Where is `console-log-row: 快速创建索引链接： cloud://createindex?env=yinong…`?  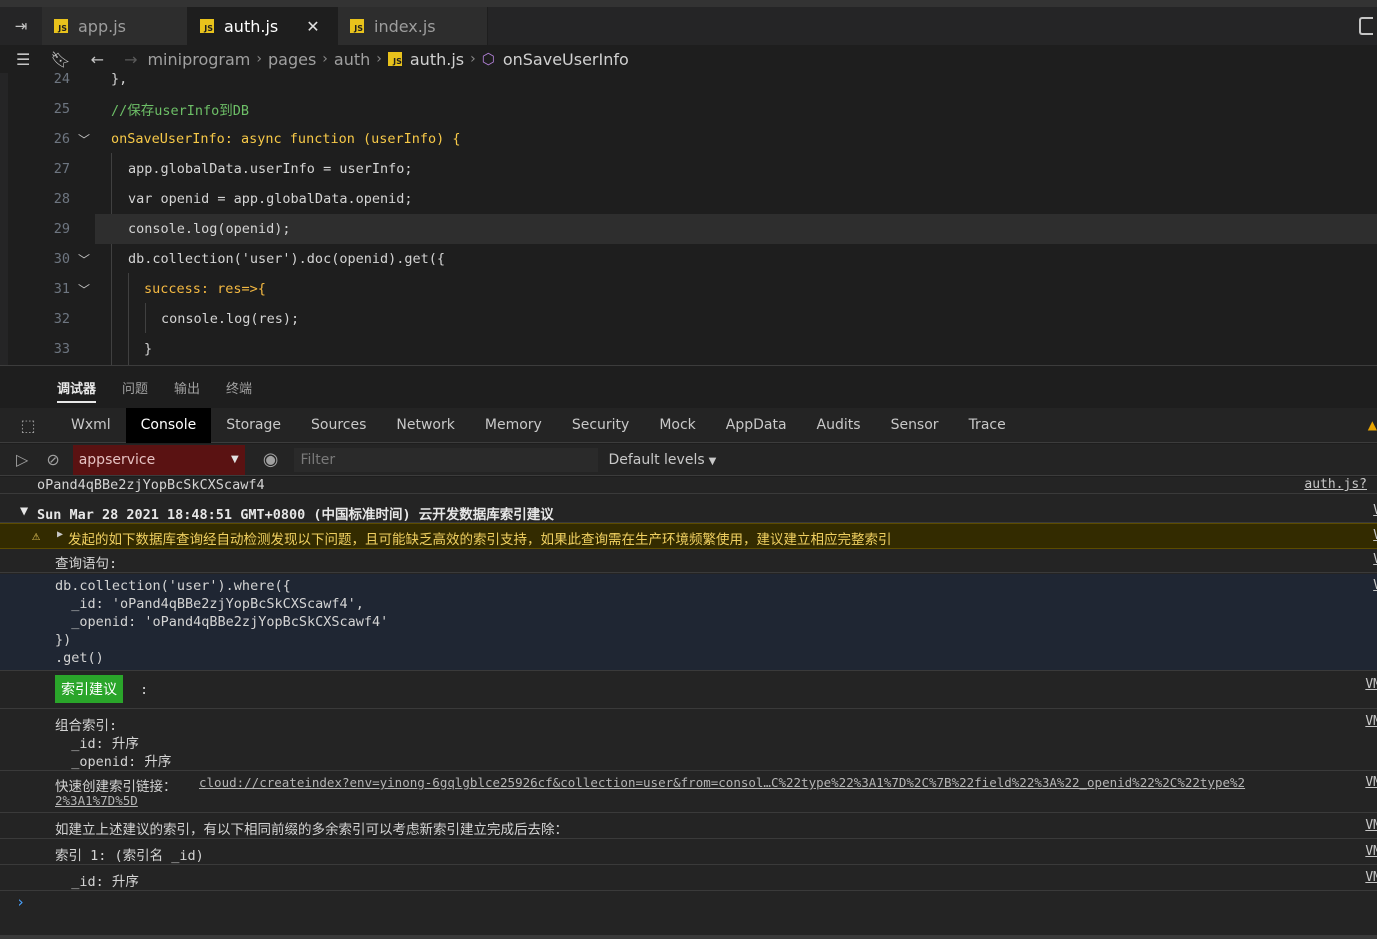 console-log-row: 快速创建索引链接： cloud://createindex?env=yinong… is located at coordinates (688, 792).